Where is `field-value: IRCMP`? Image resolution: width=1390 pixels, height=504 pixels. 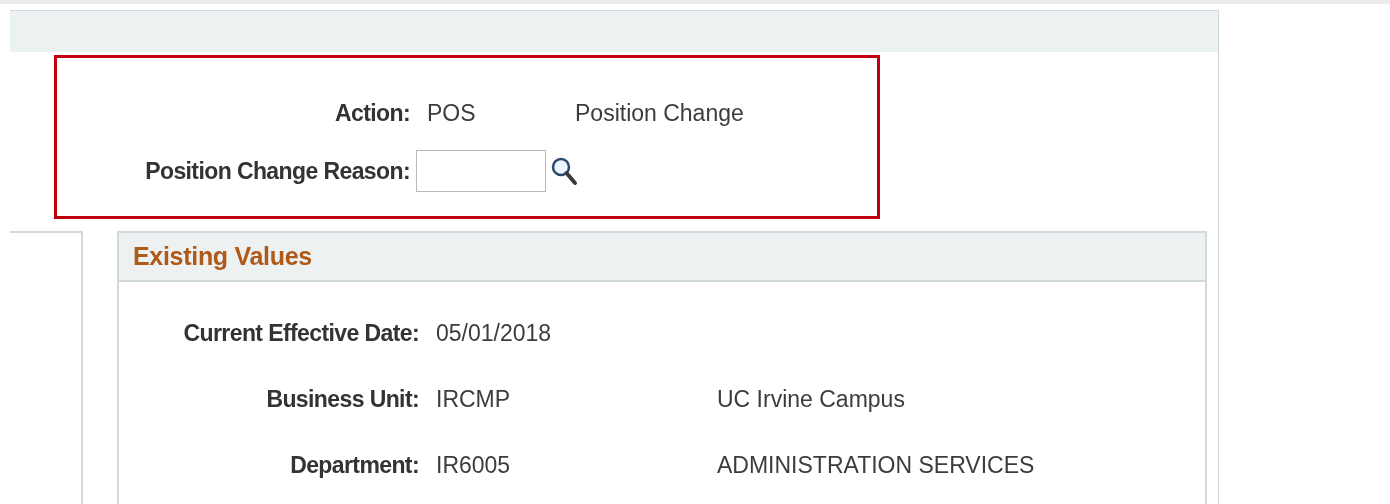
field-value: IRCMP is located at coordinates (474, 399).